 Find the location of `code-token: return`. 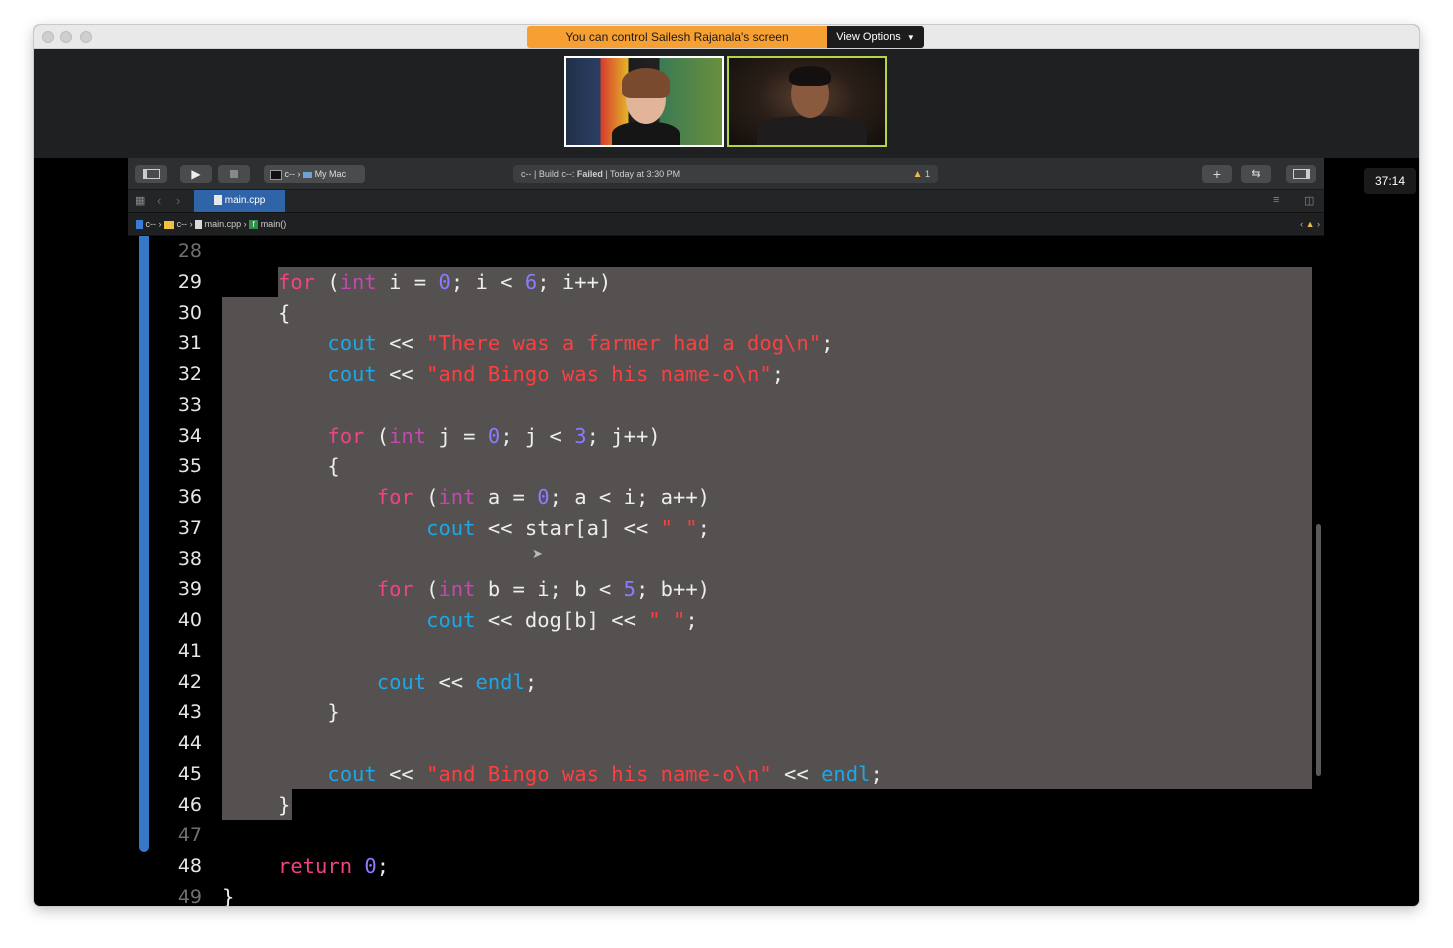

code-token: return is located at coordinates (315, 866).